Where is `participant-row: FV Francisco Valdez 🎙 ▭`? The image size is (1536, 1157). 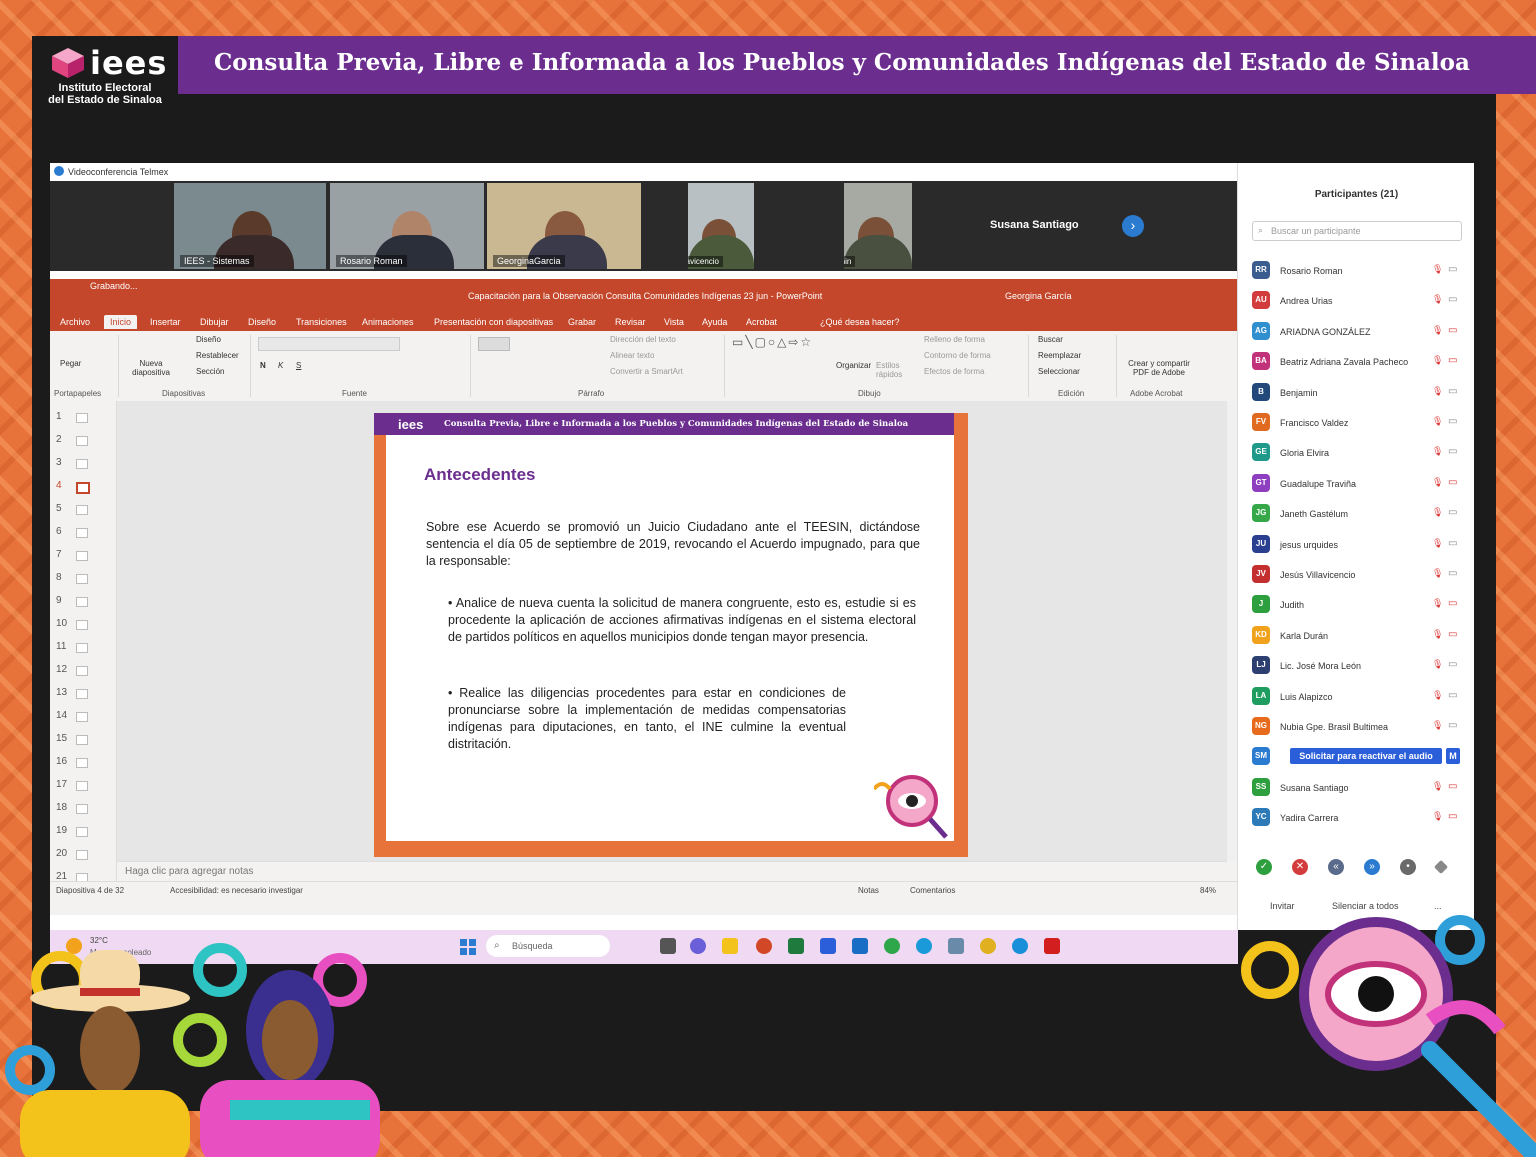 participant-row: FV Francisco Valdez 🎙 ▭ is located at coordinates (1357, 423).